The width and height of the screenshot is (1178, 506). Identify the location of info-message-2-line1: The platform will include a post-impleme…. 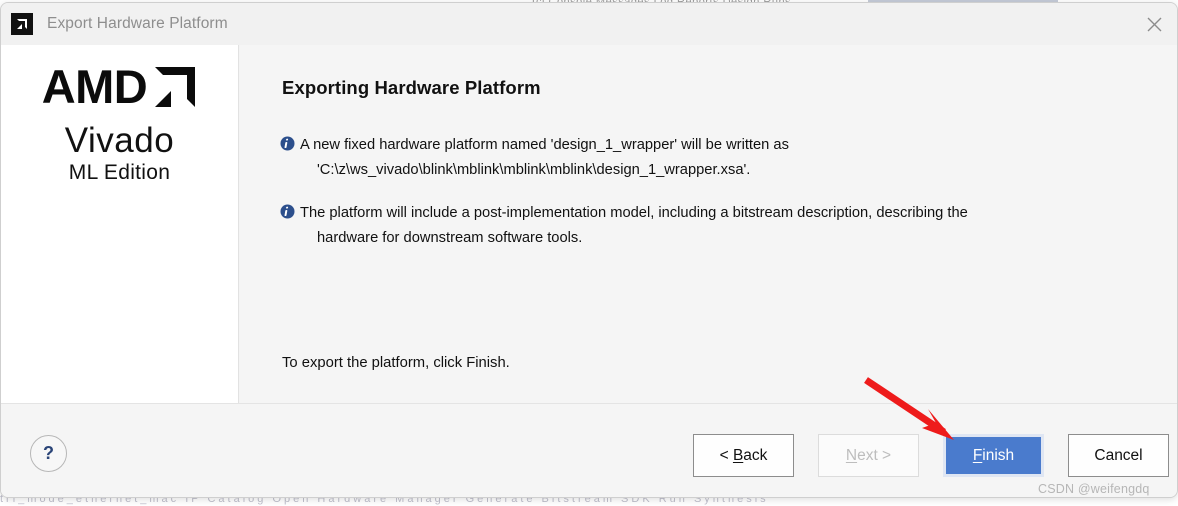
(634, 213).